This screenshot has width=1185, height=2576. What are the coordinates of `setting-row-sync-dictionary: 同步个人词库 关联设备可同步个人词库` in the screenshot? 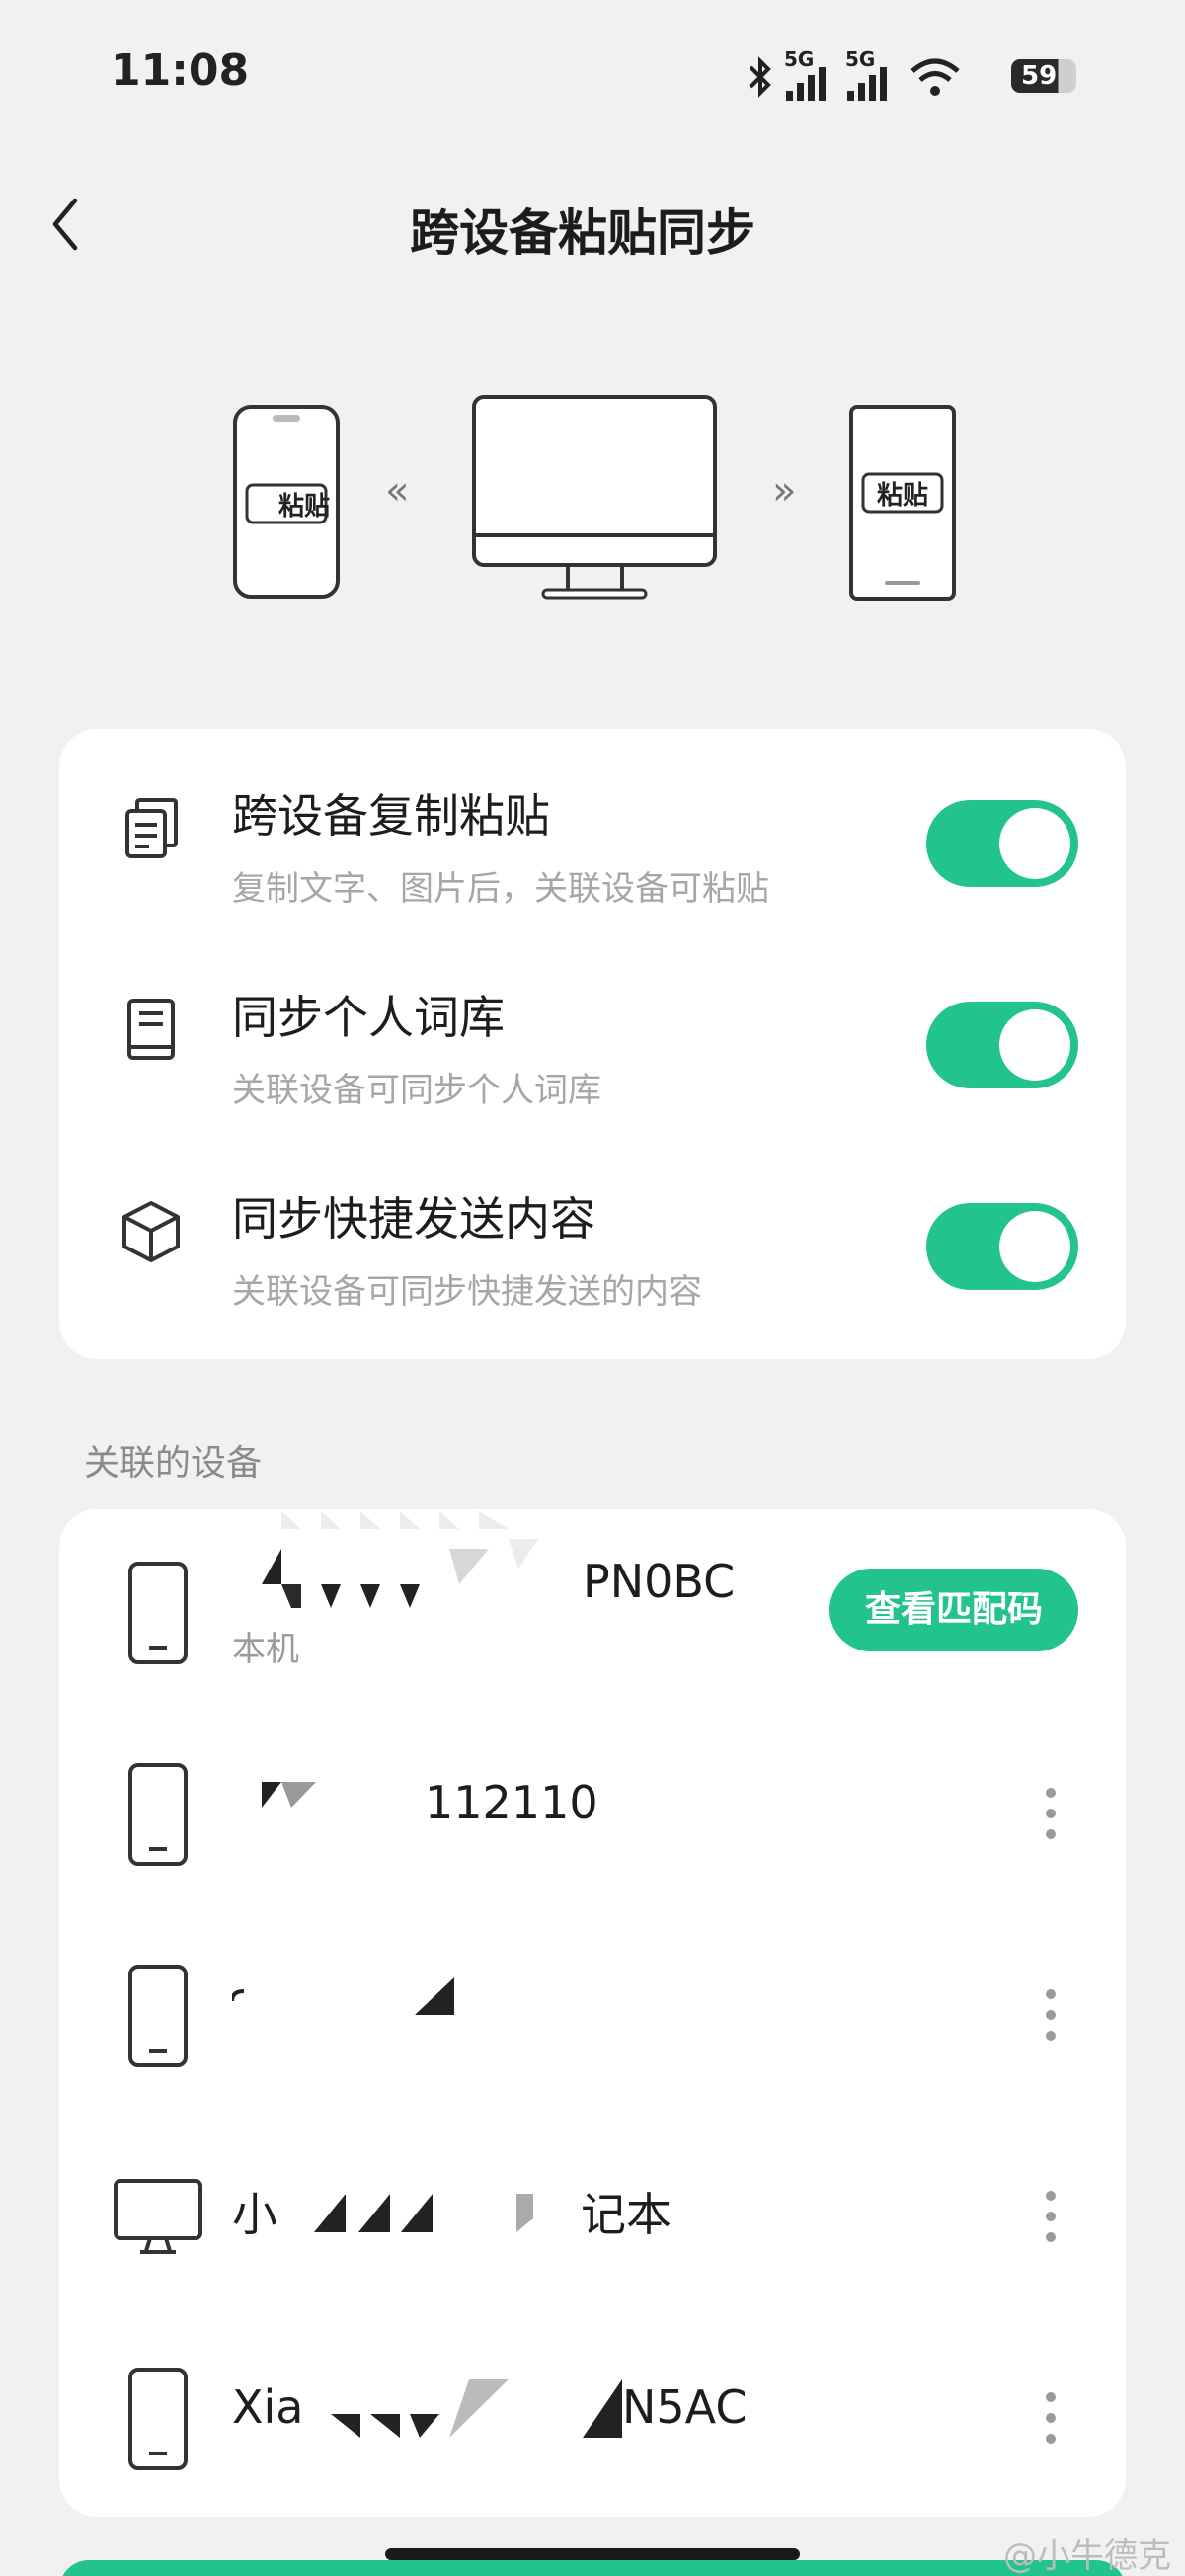 It's located at (592, 1031).